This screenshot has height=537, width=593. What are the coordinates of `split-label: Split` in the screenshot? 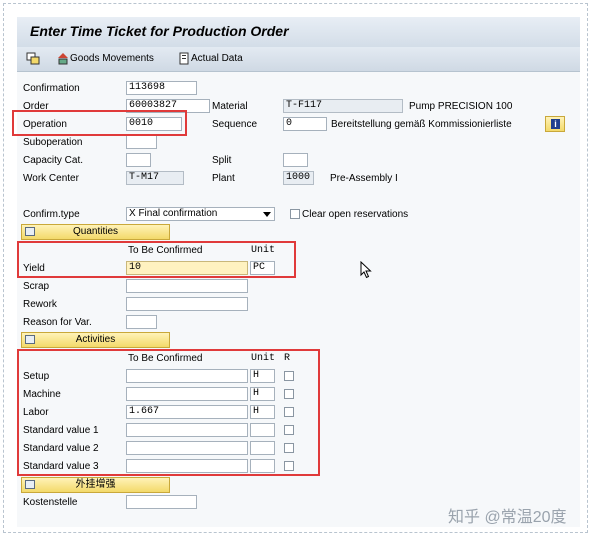 It's located at (222, 160).